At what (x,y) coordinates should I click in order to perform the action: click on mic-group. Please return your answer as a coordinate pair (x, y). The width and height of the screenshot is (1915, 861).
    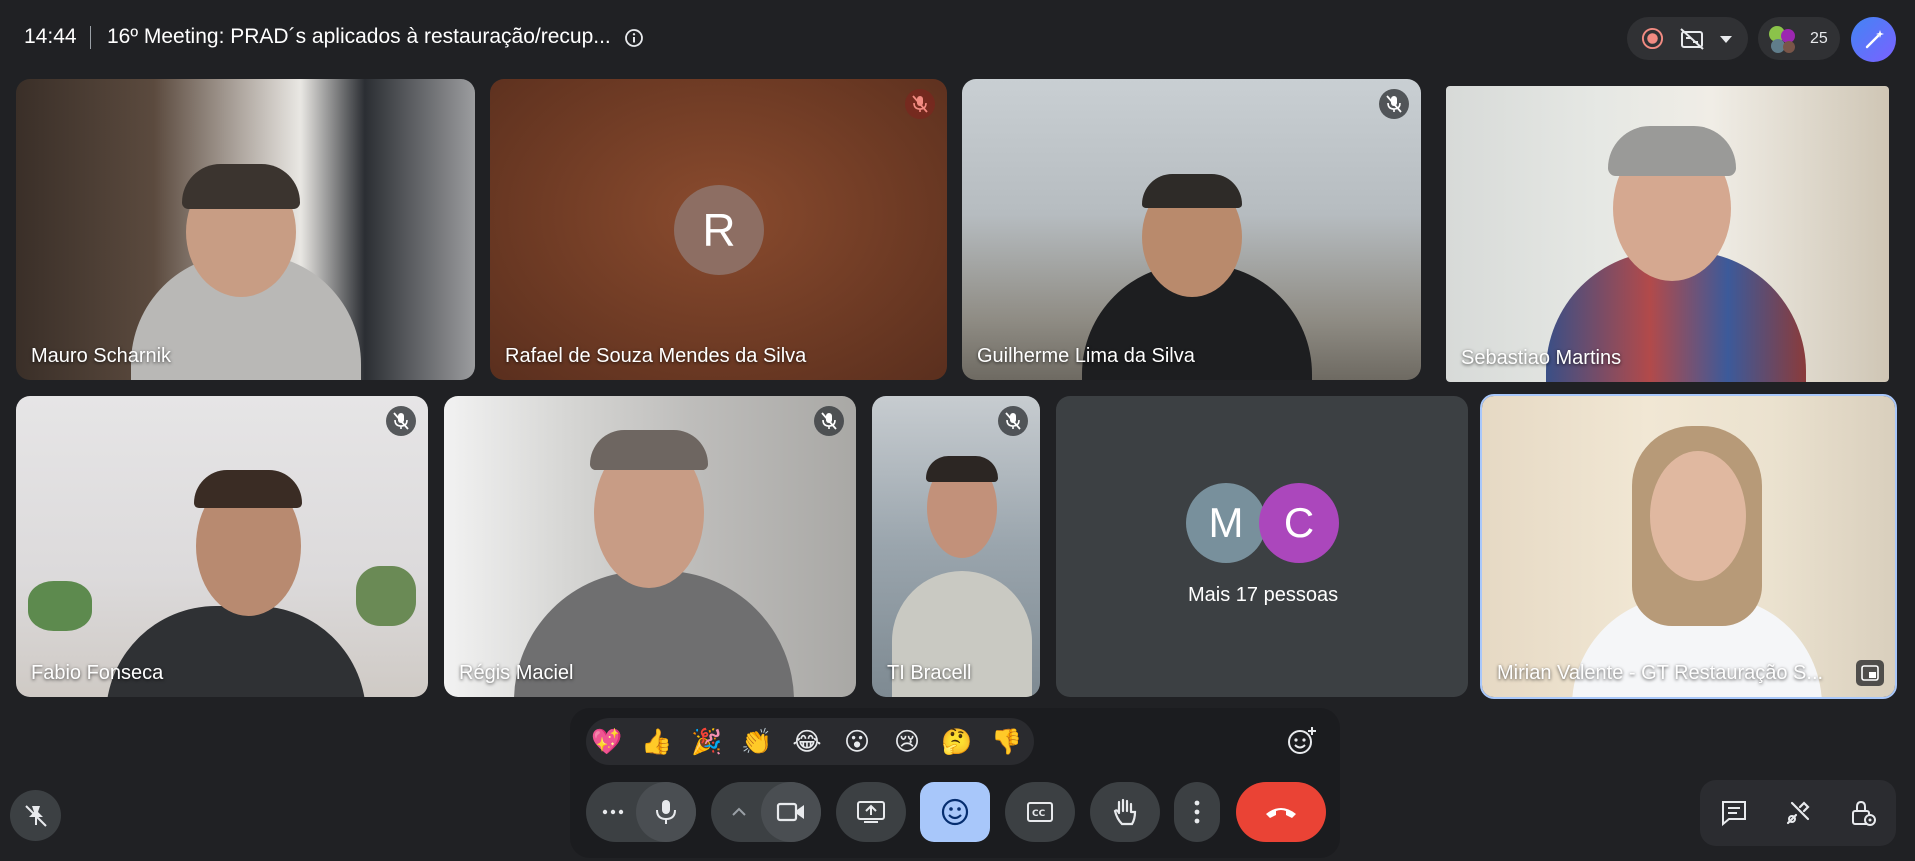
    Looking at the image, I should click on (641, 812).